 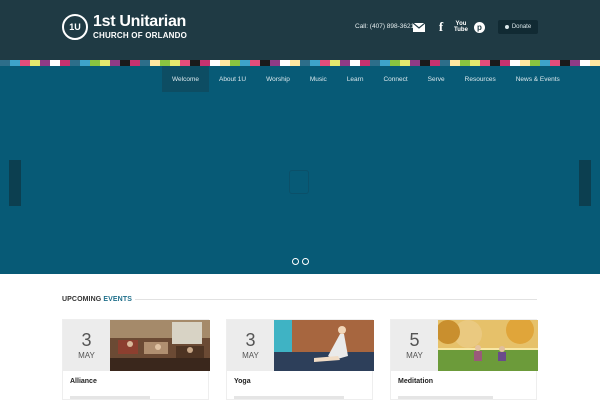 I want to click on events-divider, so click(x=336, y=299).